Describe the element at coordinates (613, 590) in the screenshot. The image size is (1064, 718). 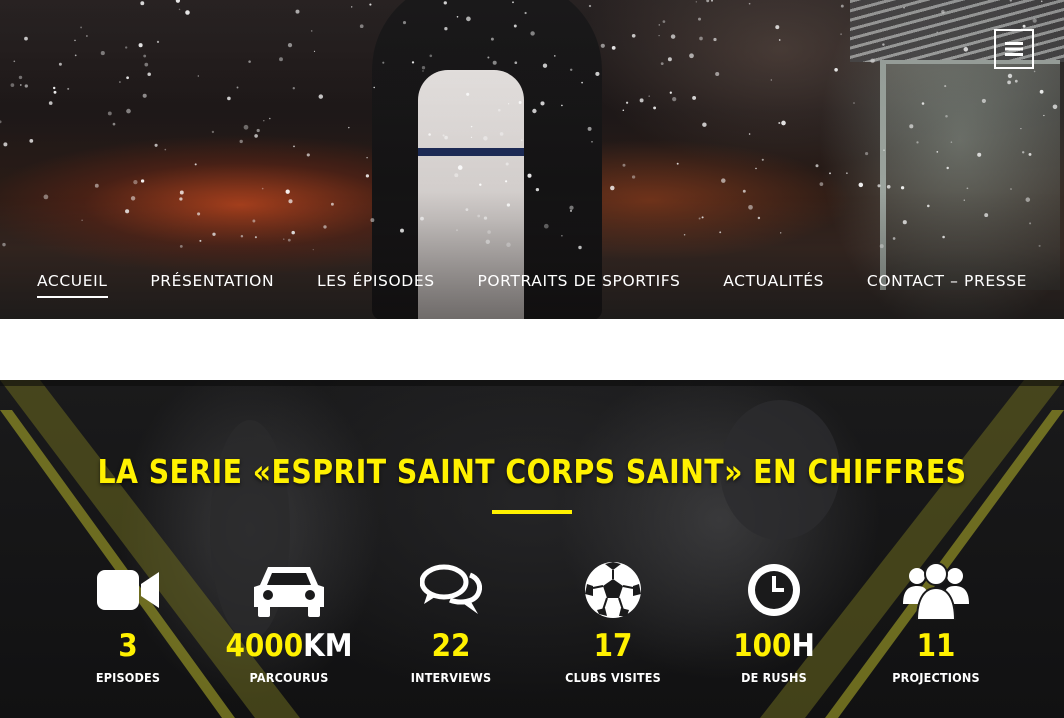
I see `soccer-ball-icon` at that location.